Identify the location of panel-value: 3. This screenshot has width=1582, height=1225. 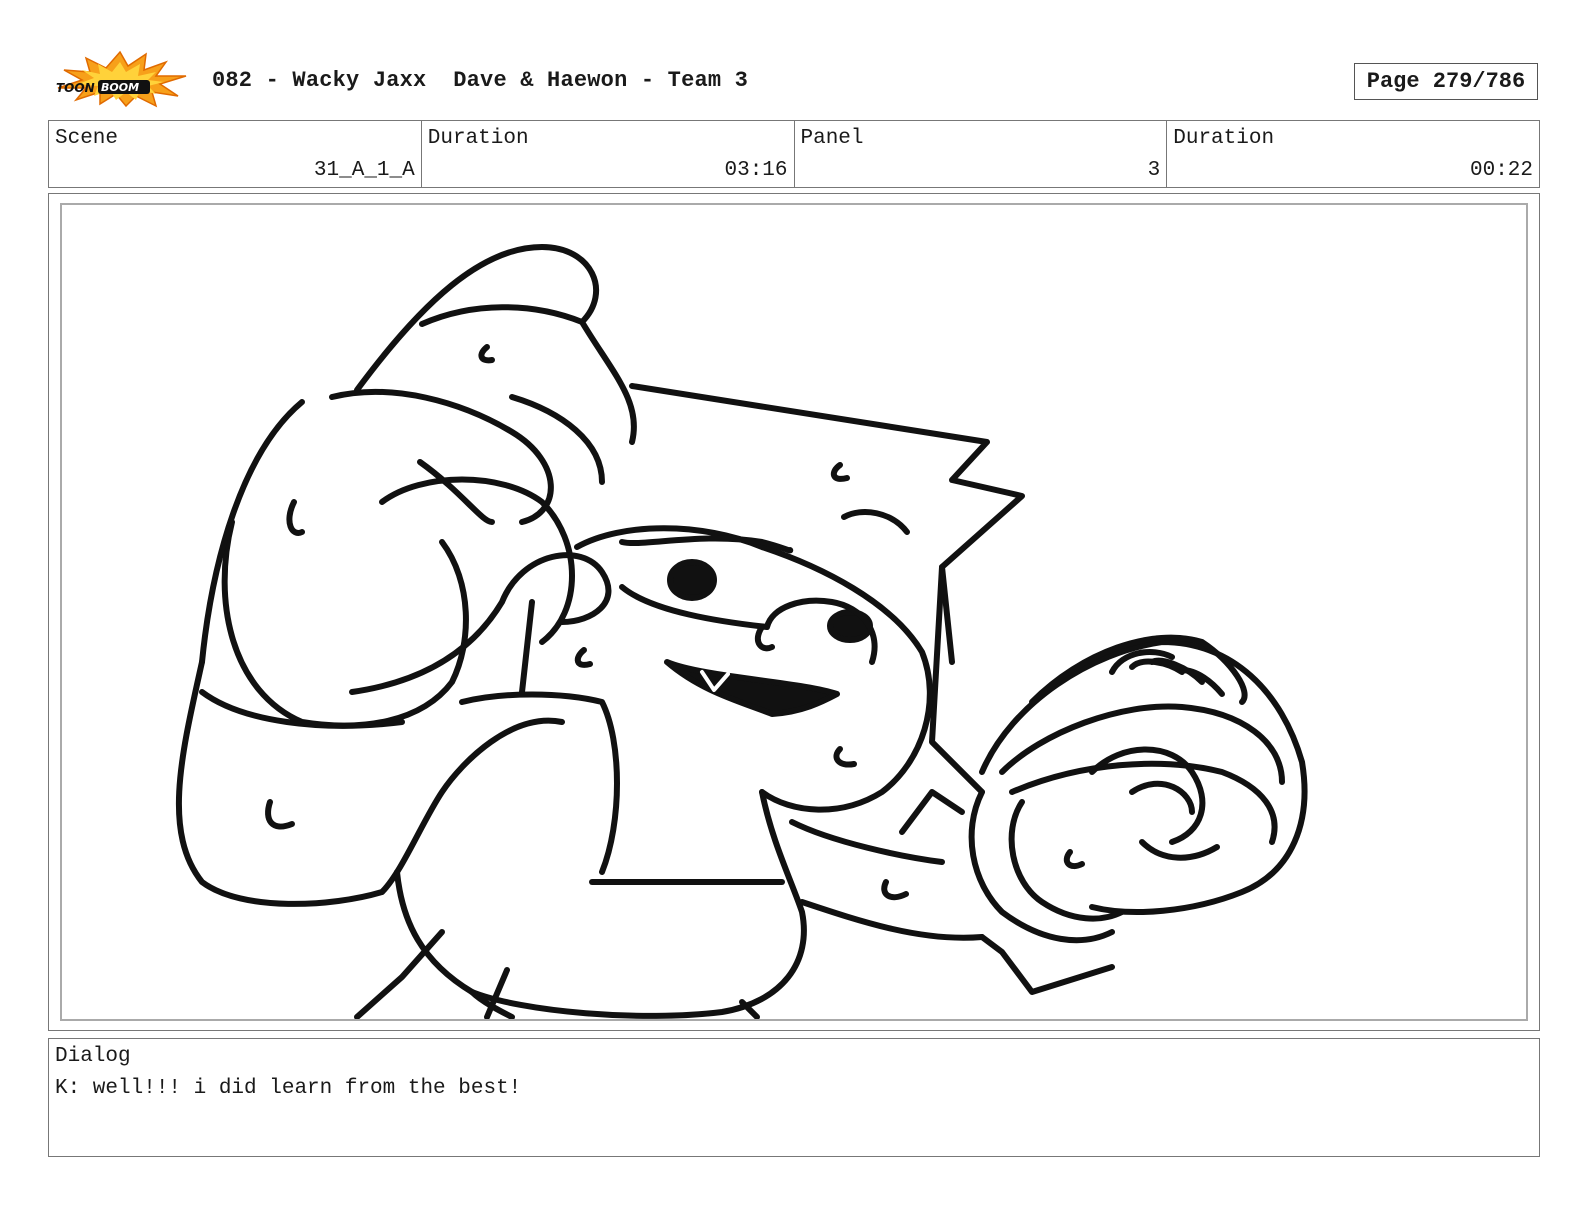
(1154, 170).